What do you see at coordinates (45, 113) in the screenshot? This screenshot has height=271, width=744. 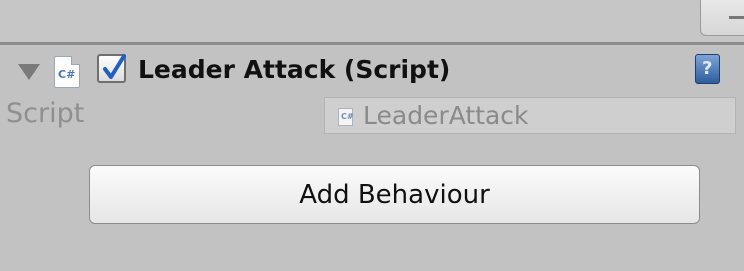 I see `script-field-label: Script` at bounding box center [45, 113].